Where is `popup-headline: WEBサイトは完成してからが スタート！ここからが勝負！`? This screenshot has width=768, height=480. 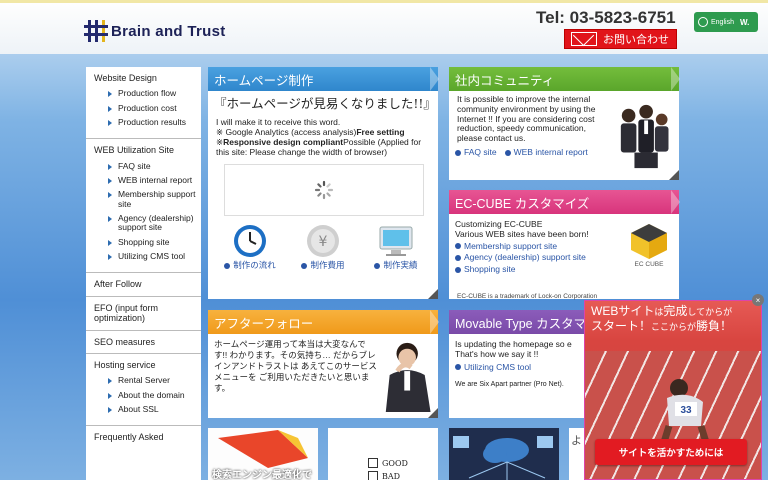
popup-headline: WEBサイトは完成してからが スタート！ここからが勝負！ is located at coordinates (662, 318).